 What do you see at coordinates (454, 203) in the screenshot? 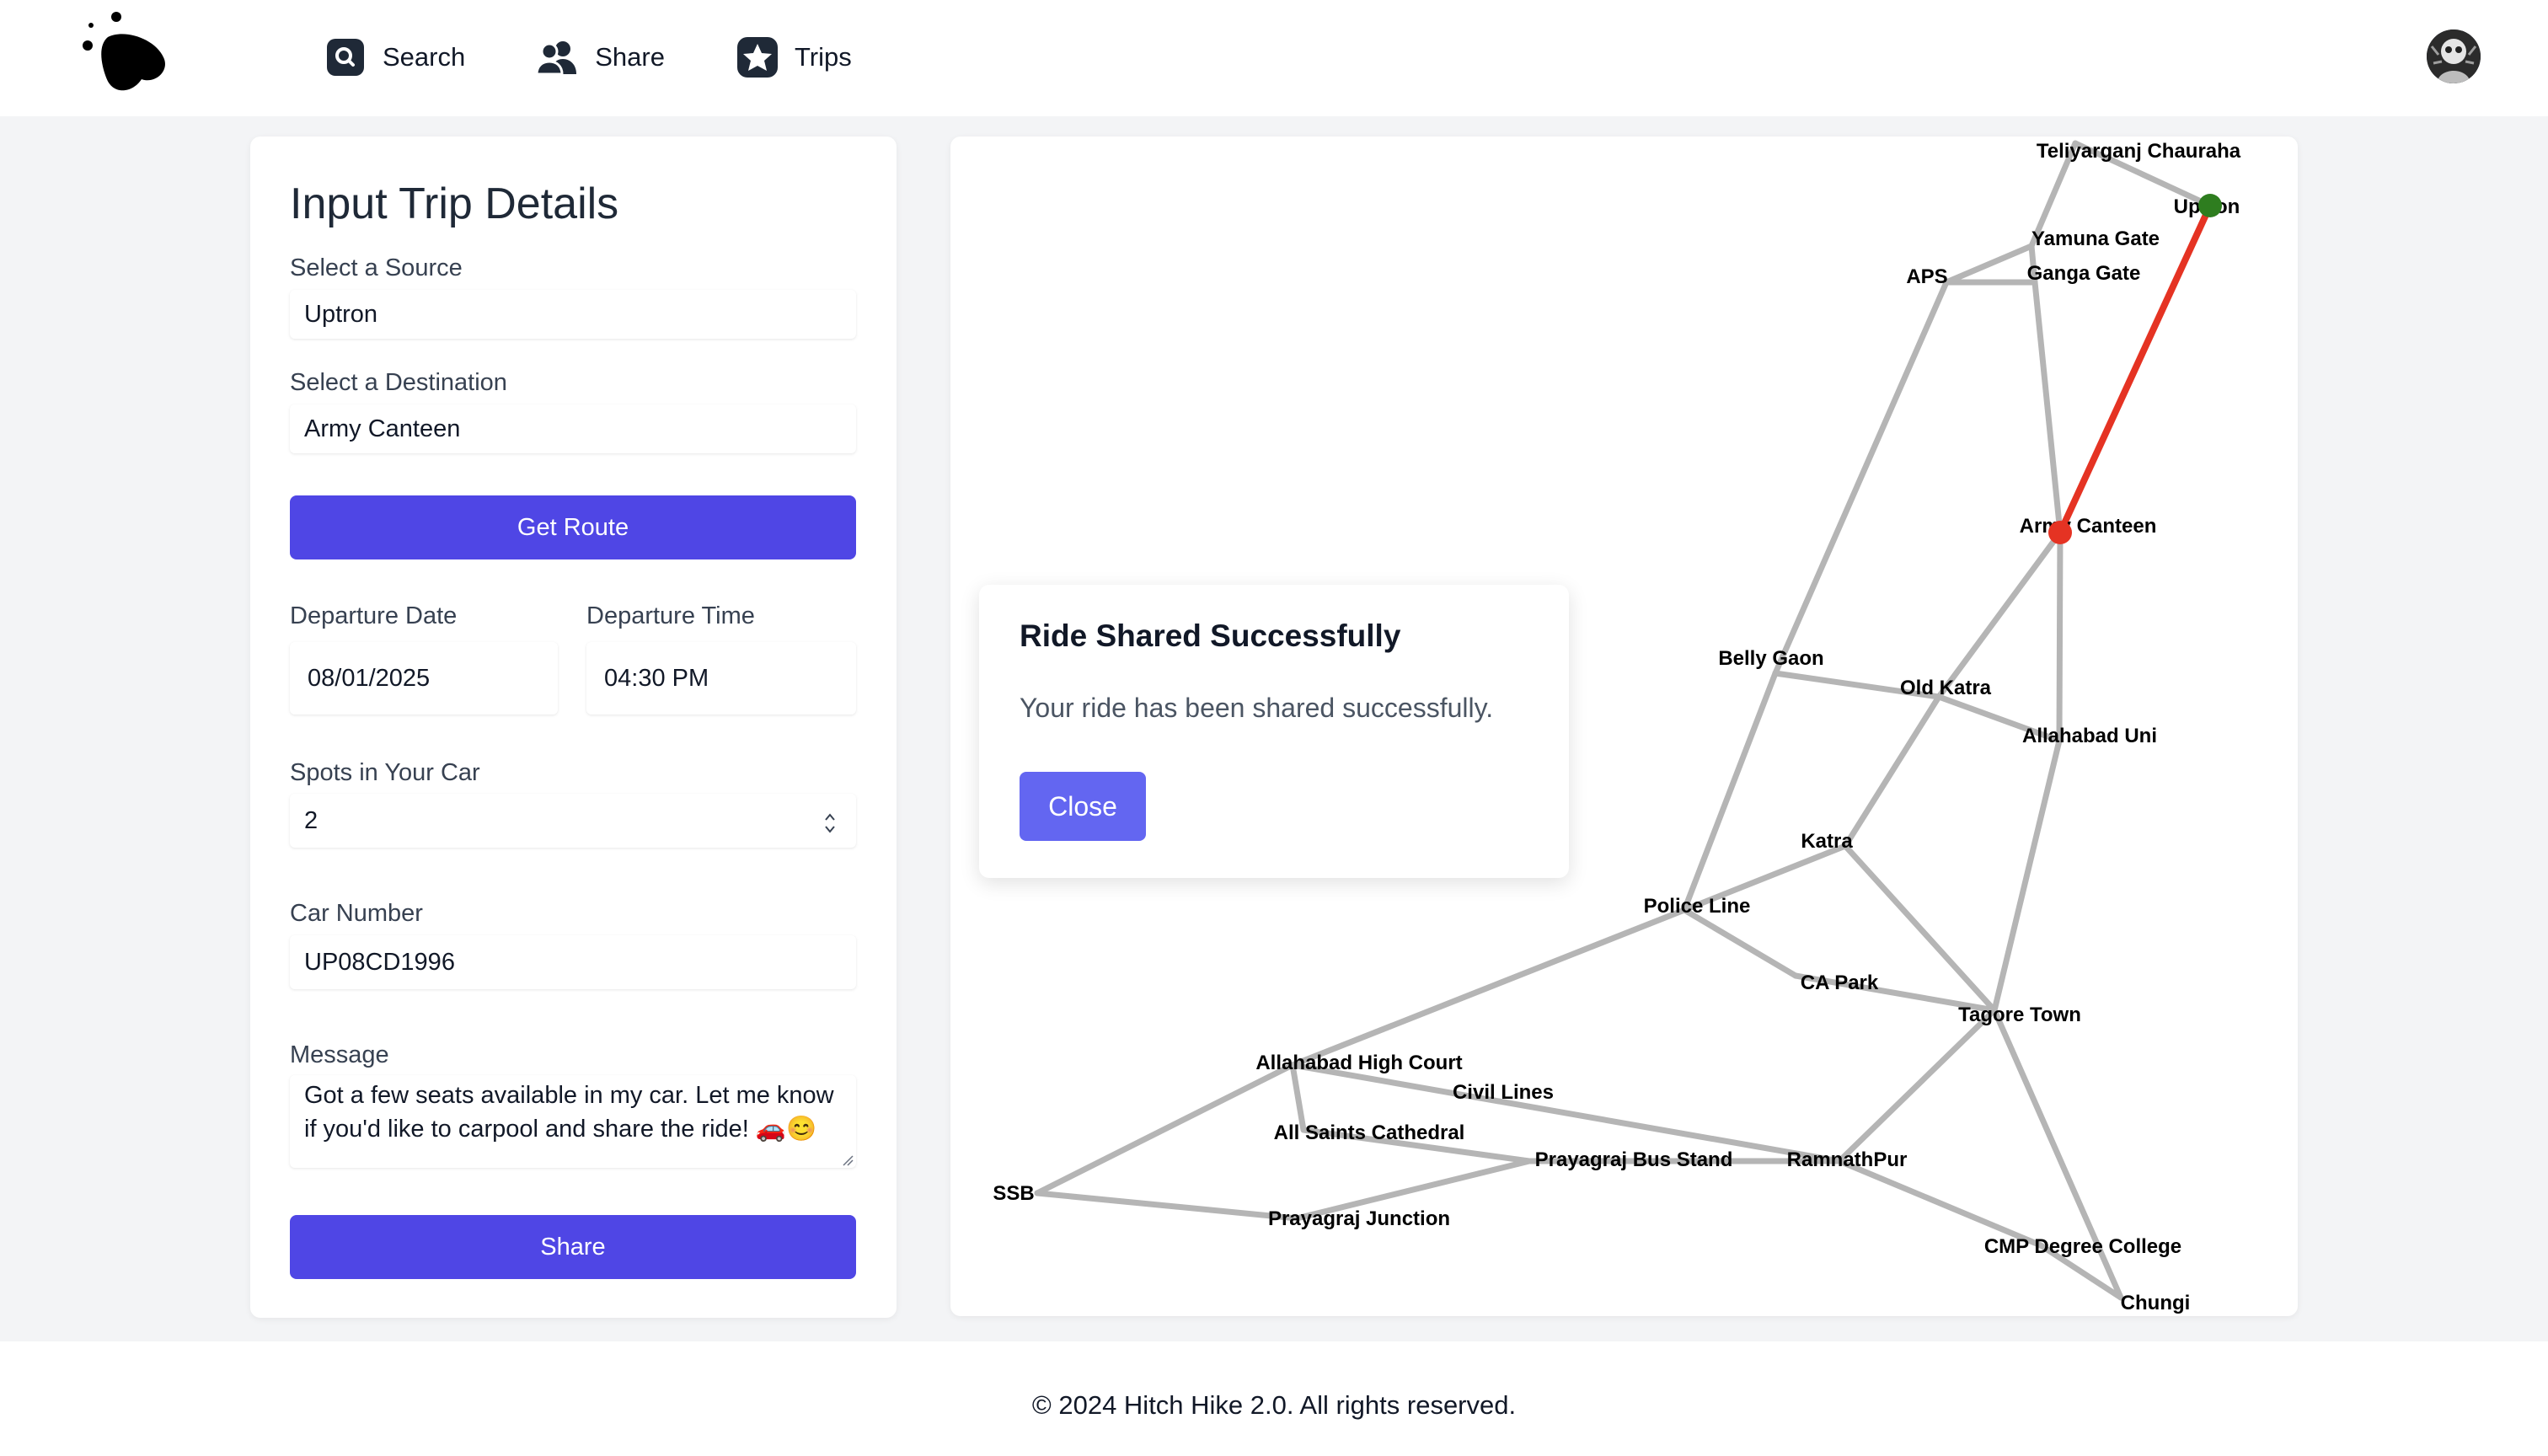
I see `form-title: Input Trip Details` at bounding box center [454, 203].